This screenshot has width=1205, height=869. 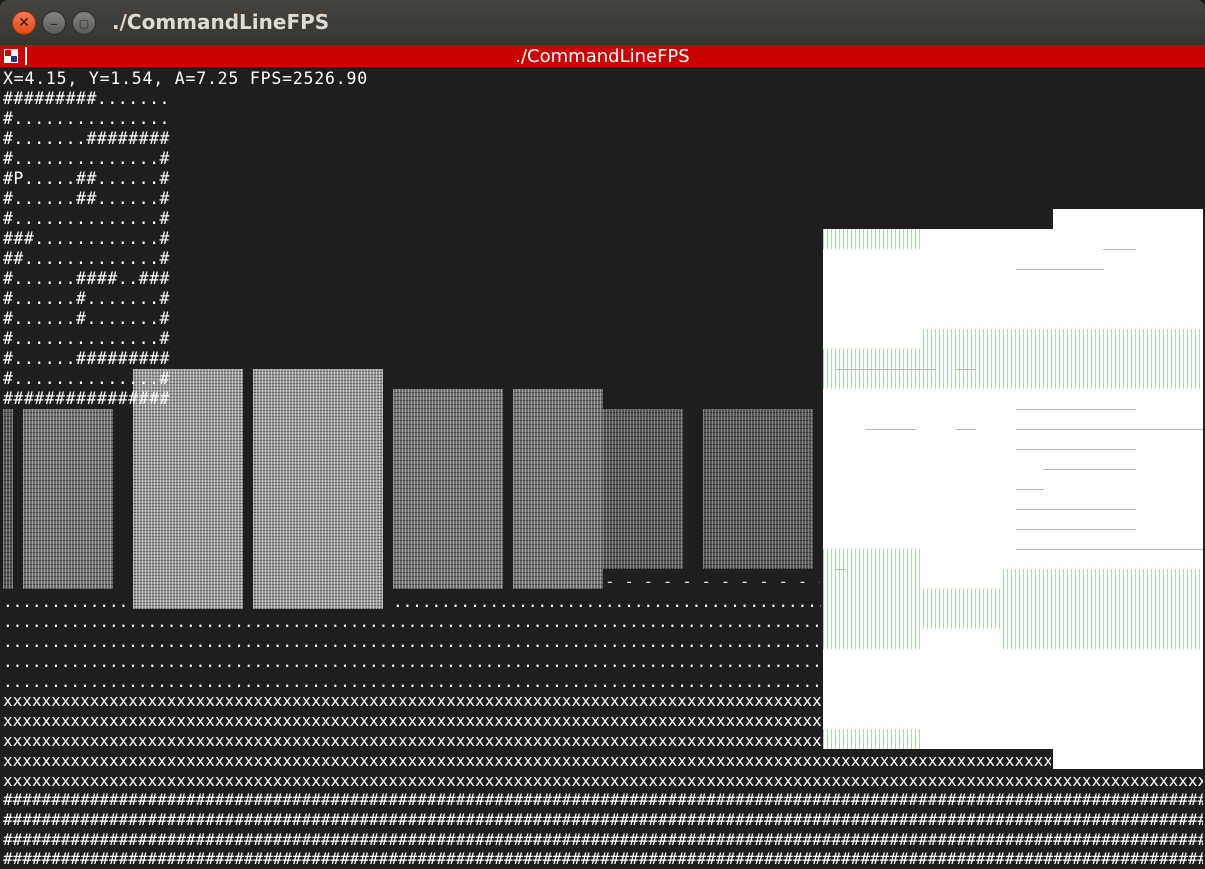 I want to click on console-title: ./CommandLineFPS, so click(x=602, y=56).